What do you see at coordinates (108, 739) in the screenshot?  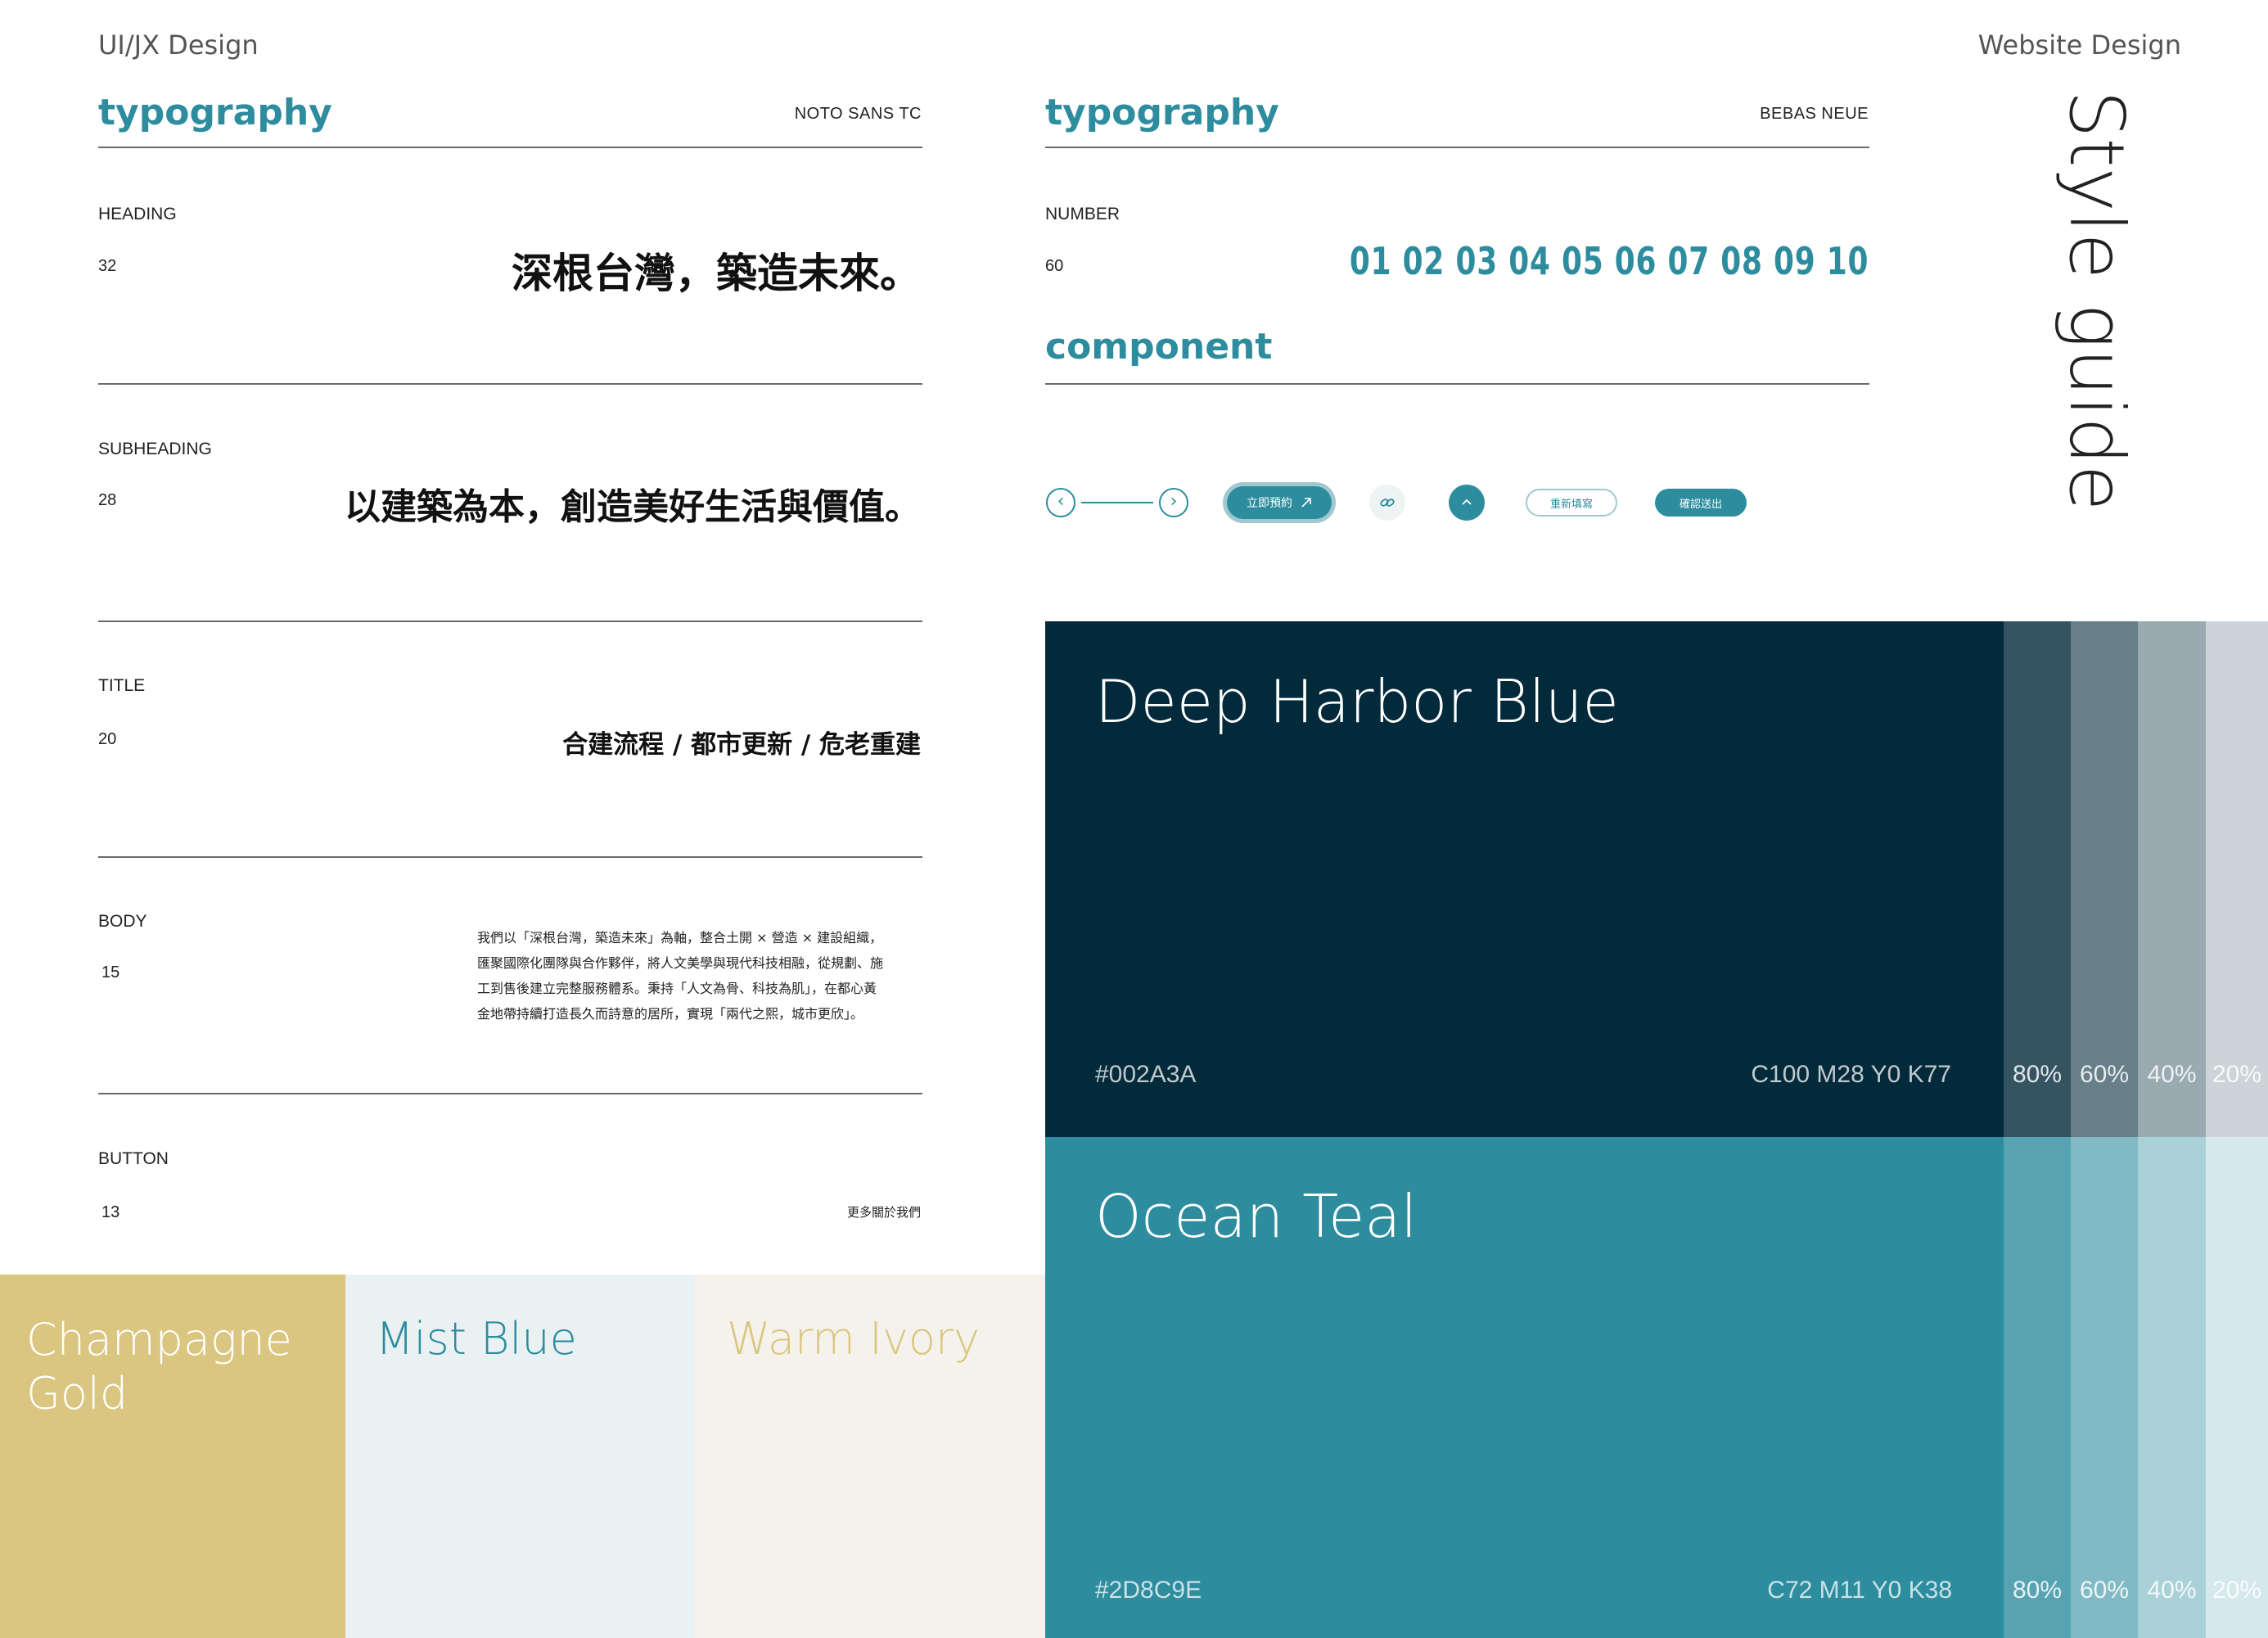 I see `type-size-title: 20` at bounding box center [108, 739].